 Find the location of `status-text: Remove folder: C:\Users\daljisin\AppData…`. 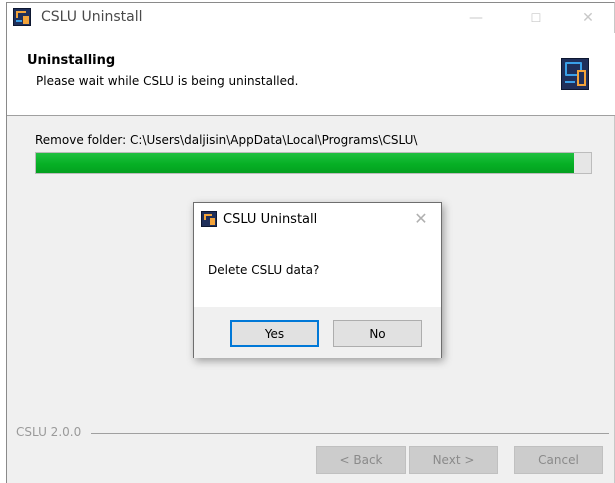

status-text: Remove folder: C:\Users\daljisin\AppData… is located at coordinates (226, 140).